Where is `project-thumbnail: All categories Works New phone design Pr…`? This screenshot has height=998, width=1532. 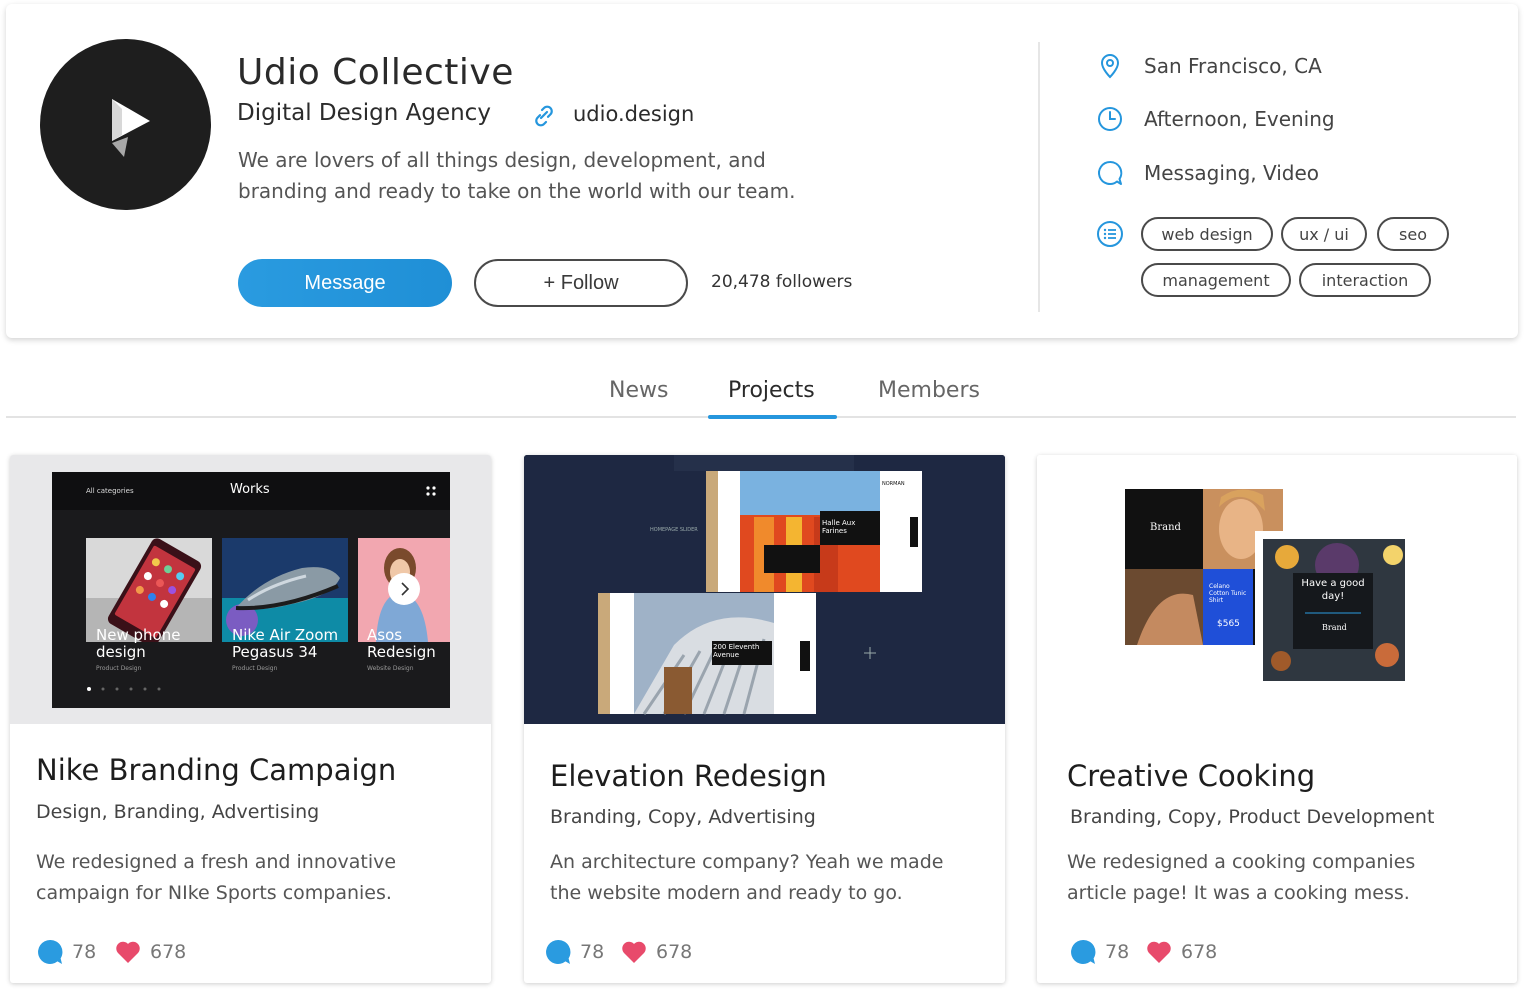 project-thumbnail: All categories Works New phone design Pr… is located at coordinates (250, 589).